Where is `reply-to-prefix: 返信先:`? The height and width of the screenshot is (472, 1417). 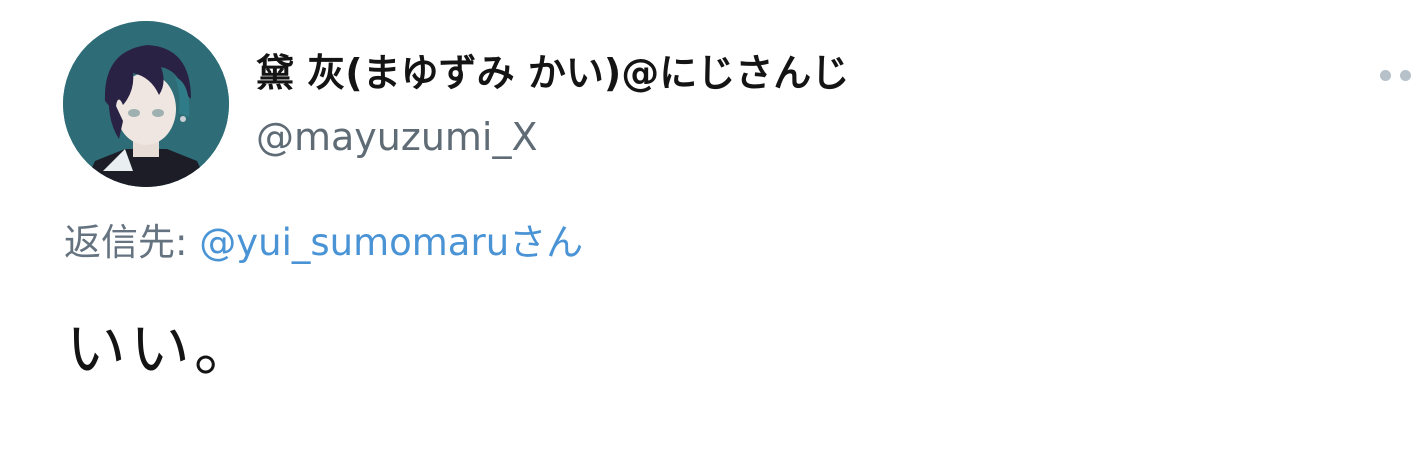 reply-to-prefix: 返信先: is located at coordinates (132, 242).